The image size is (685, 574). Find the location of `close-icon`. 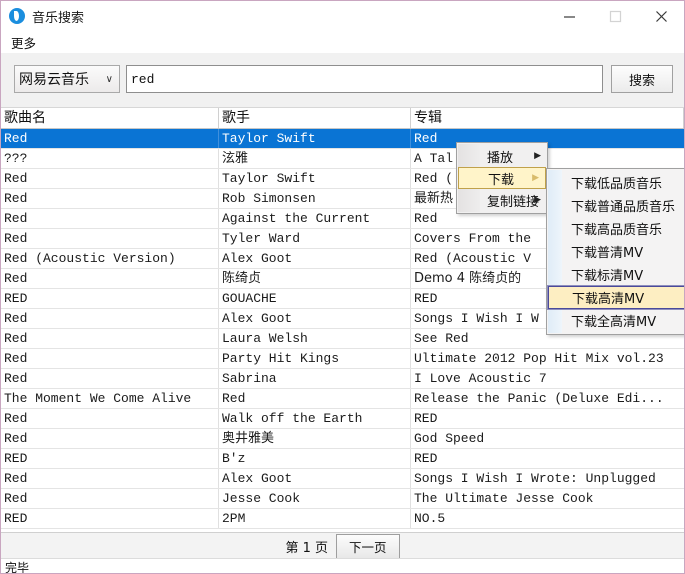

close-icon is located at coordinates (661, 16).